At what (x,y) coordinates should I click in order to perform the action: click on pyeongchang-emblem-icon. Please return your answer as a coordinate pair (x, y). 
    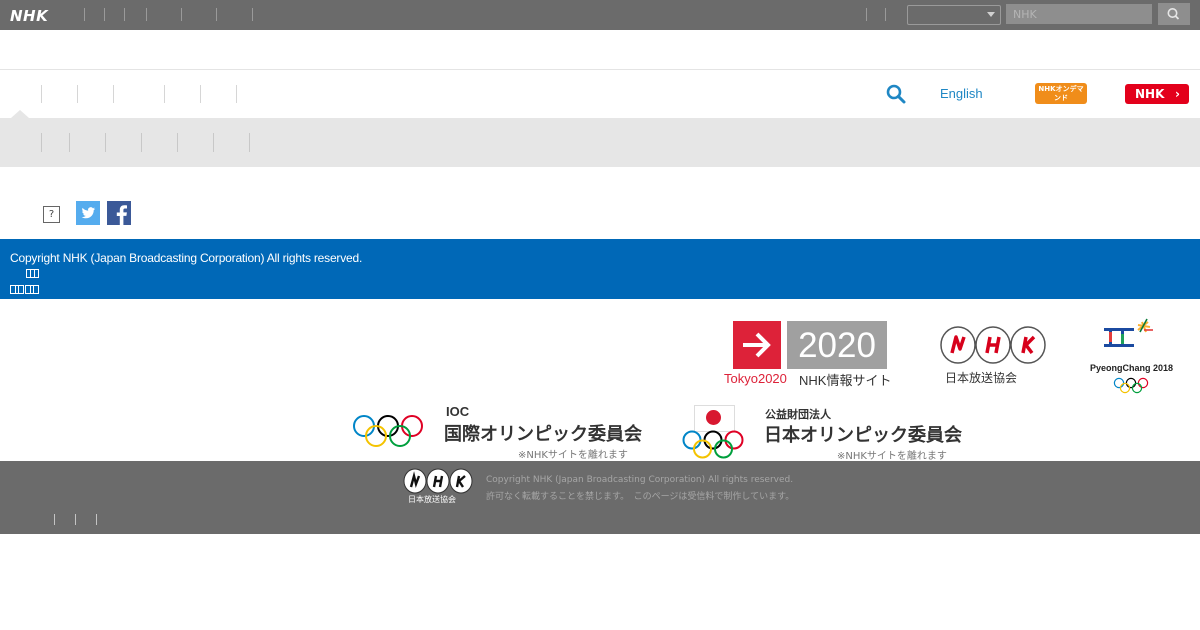
    Looking at the image, I should click on (1128, 332).